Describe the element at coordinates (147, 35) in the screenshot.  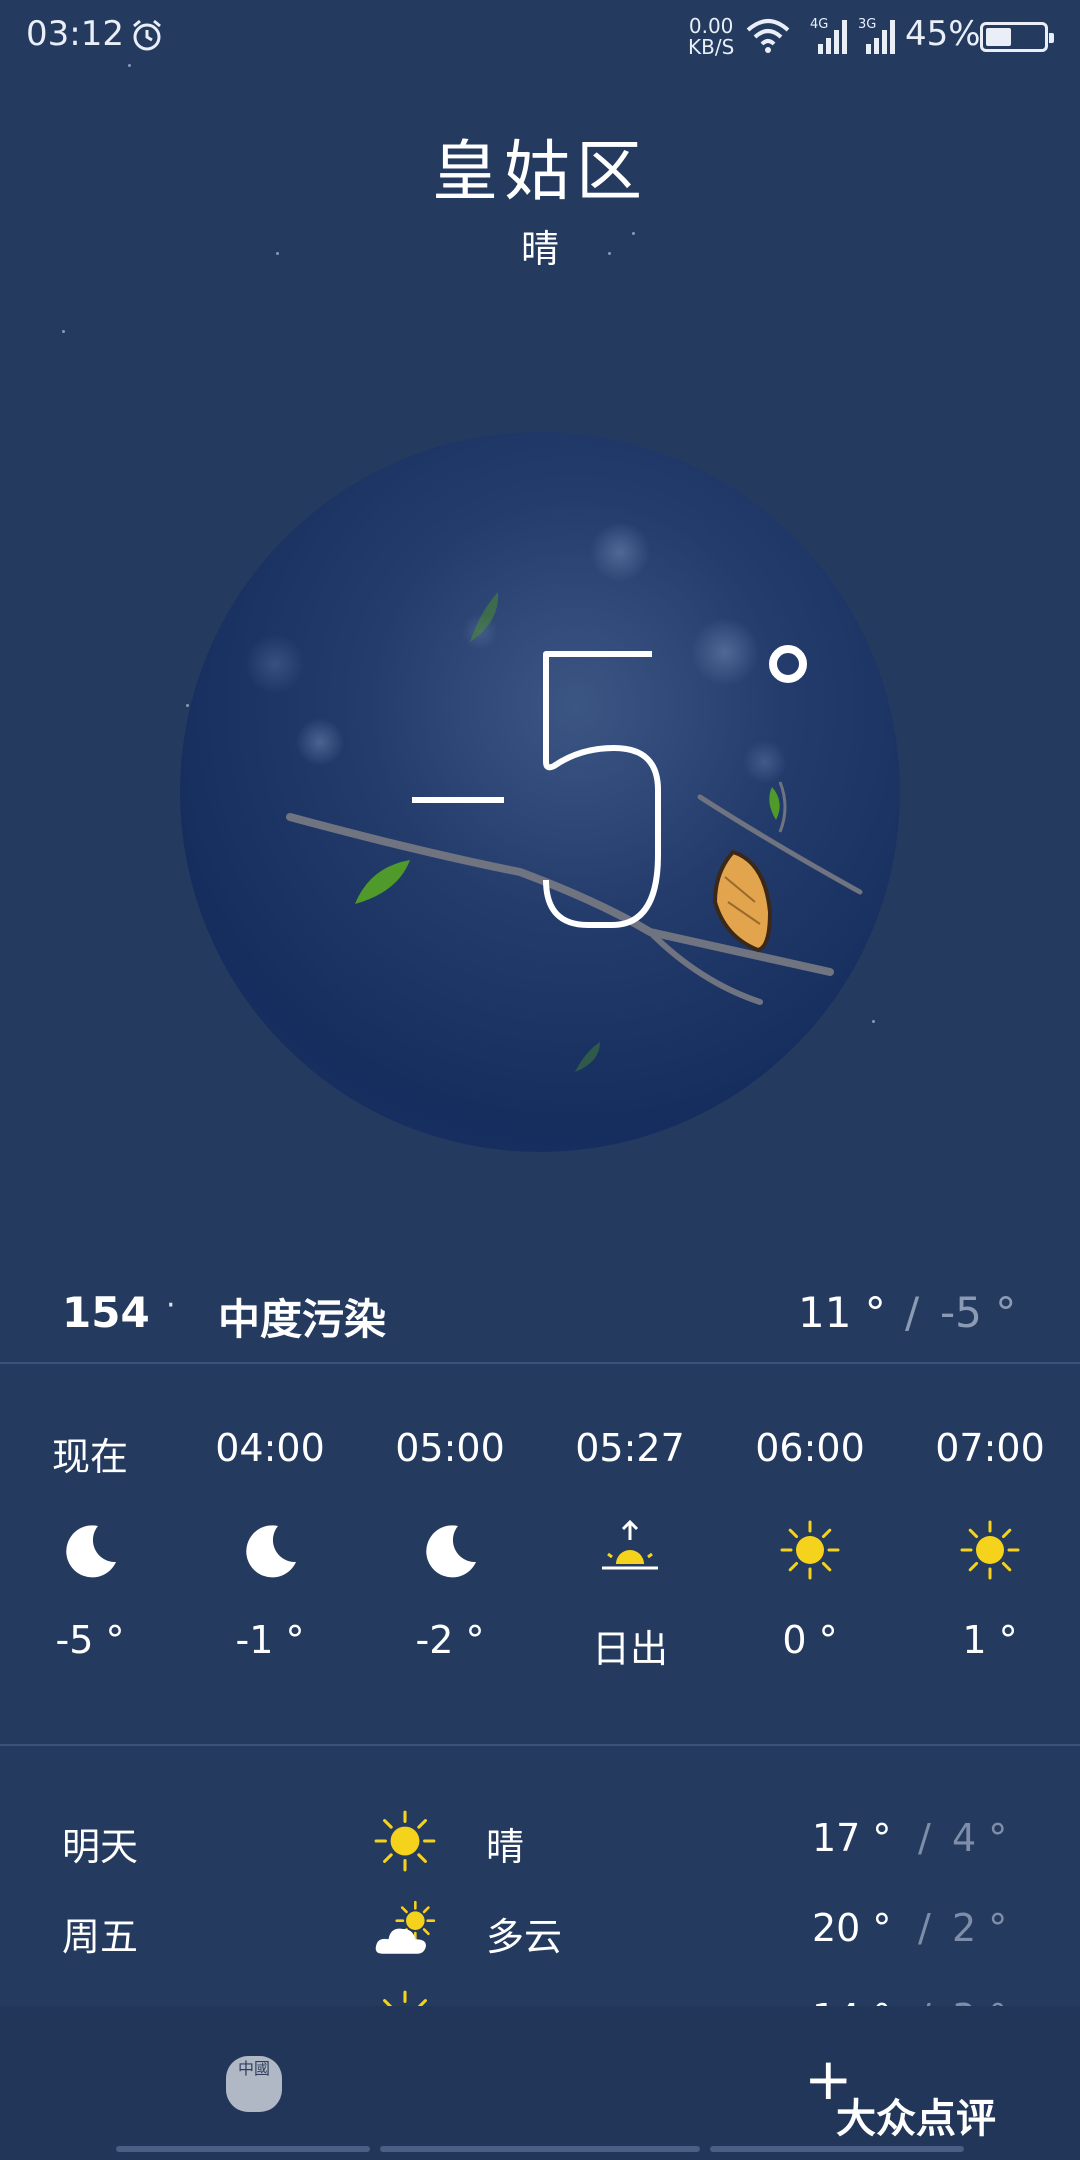
I see `alarm-icon` at that location.